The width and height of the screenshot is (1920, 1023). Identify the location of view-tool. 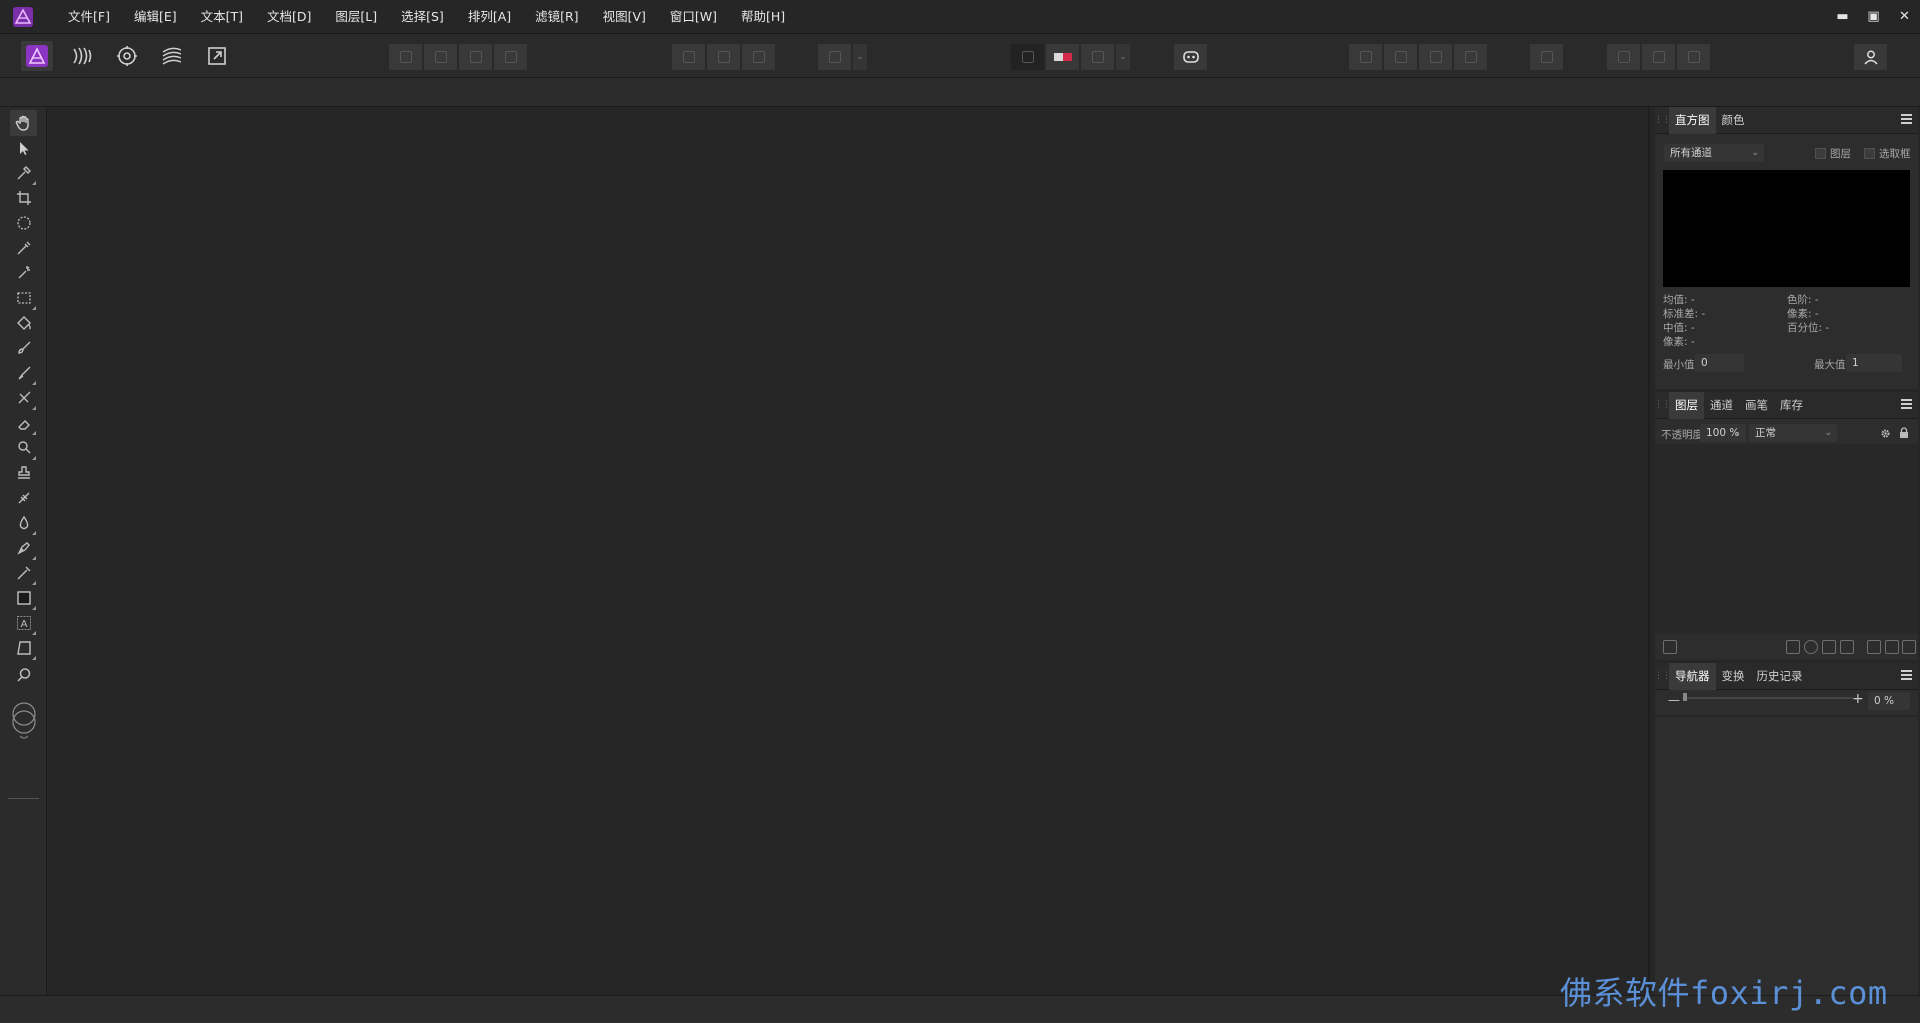
(23, 123).